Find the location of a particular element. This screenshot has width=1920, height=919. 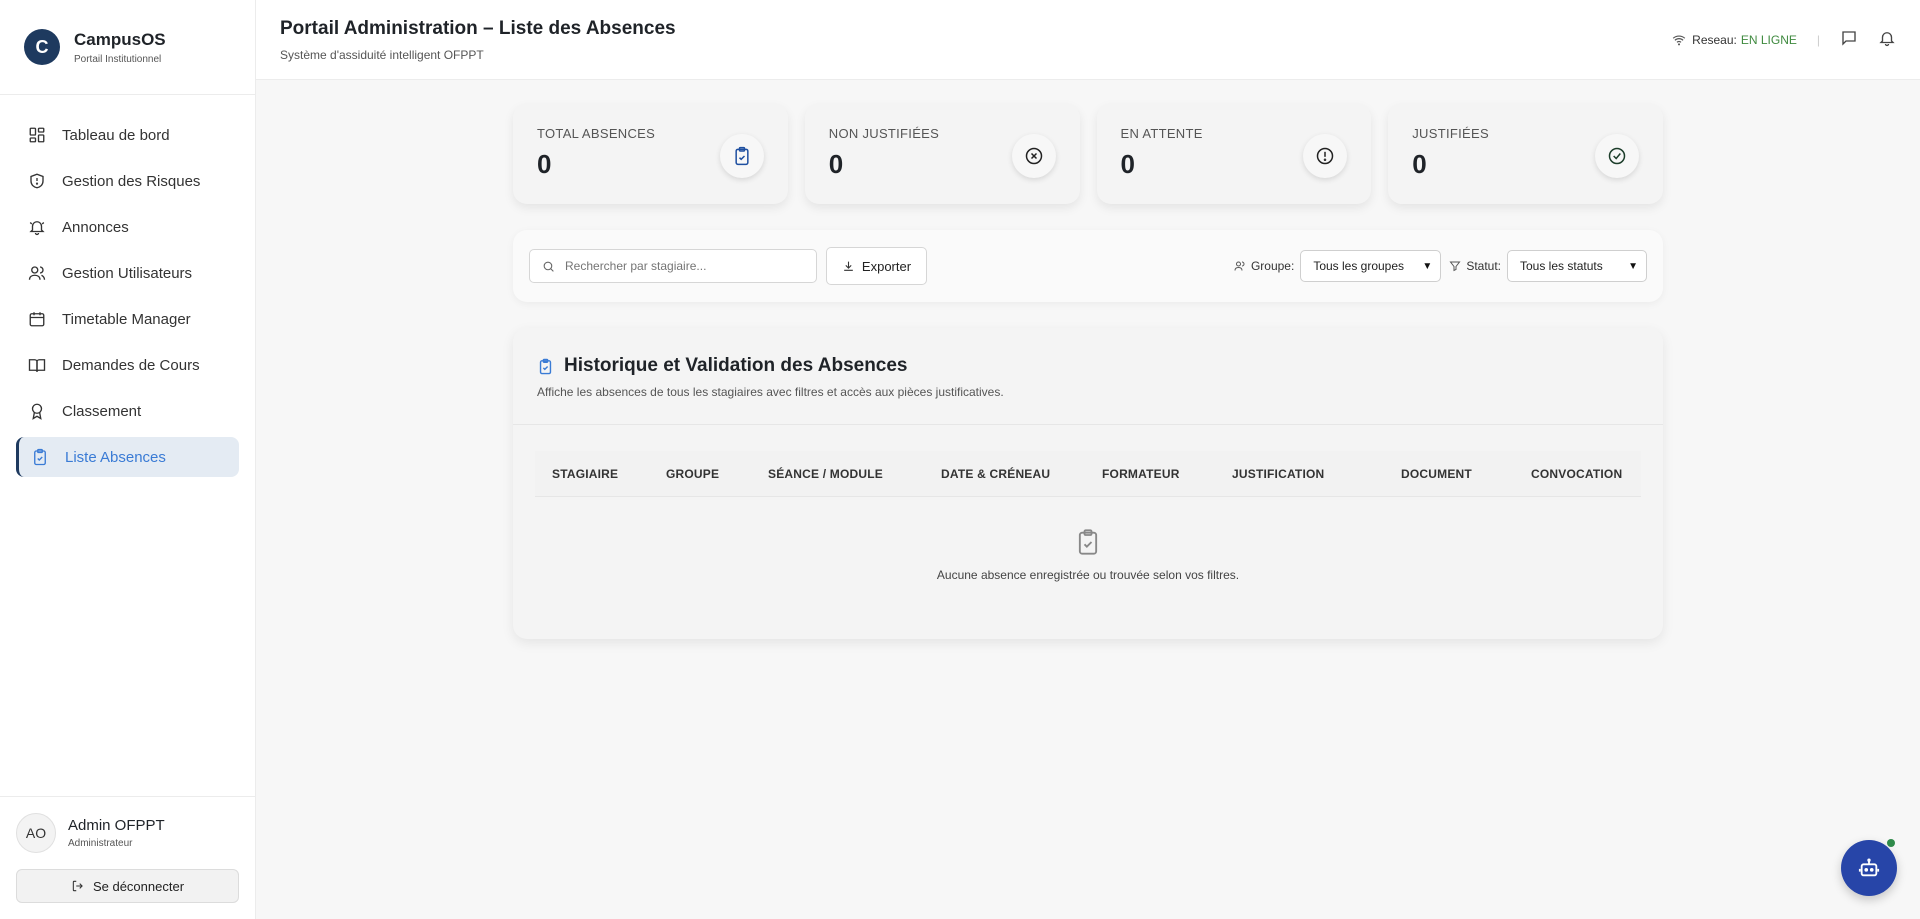

brand: C CampusOS Portail Institutionnel is located at coordinates (127, 47).